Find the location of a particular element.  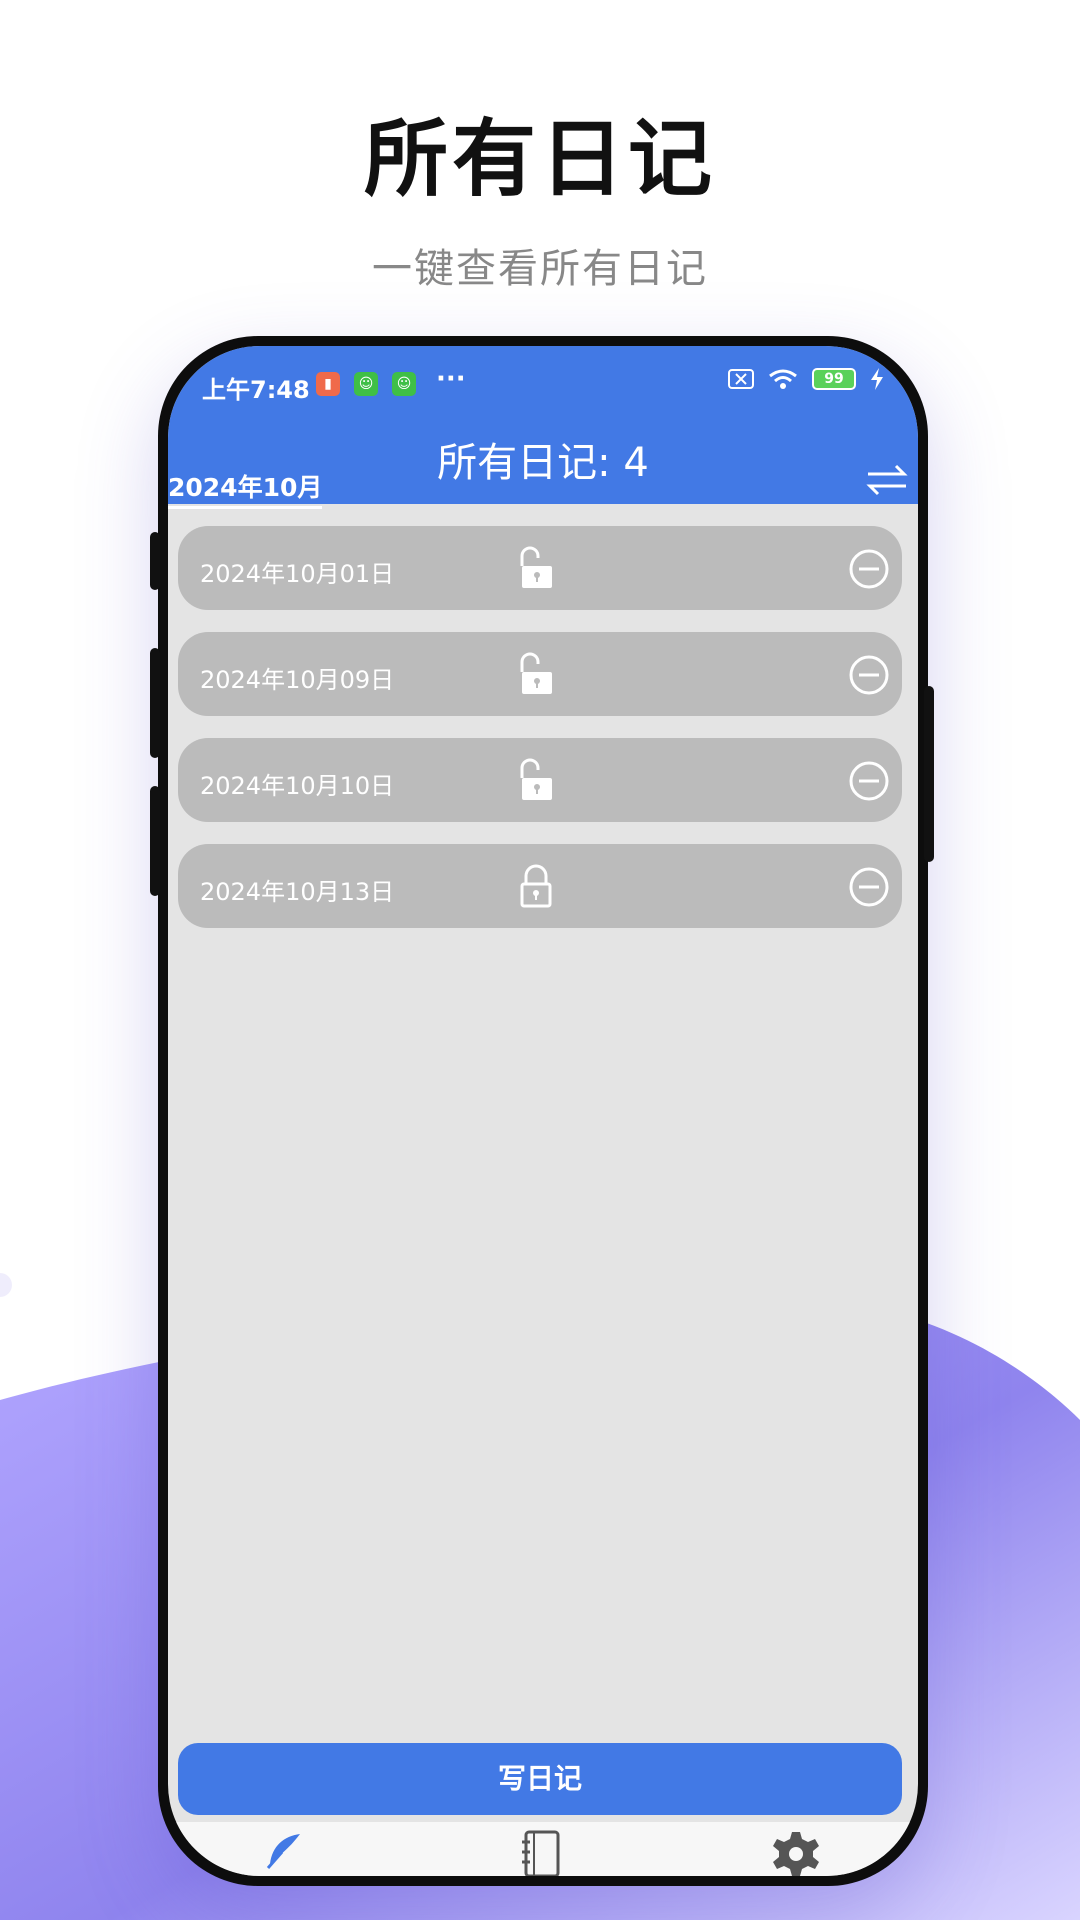

bottom-tab-bar is located at coordinates (543, 1849).